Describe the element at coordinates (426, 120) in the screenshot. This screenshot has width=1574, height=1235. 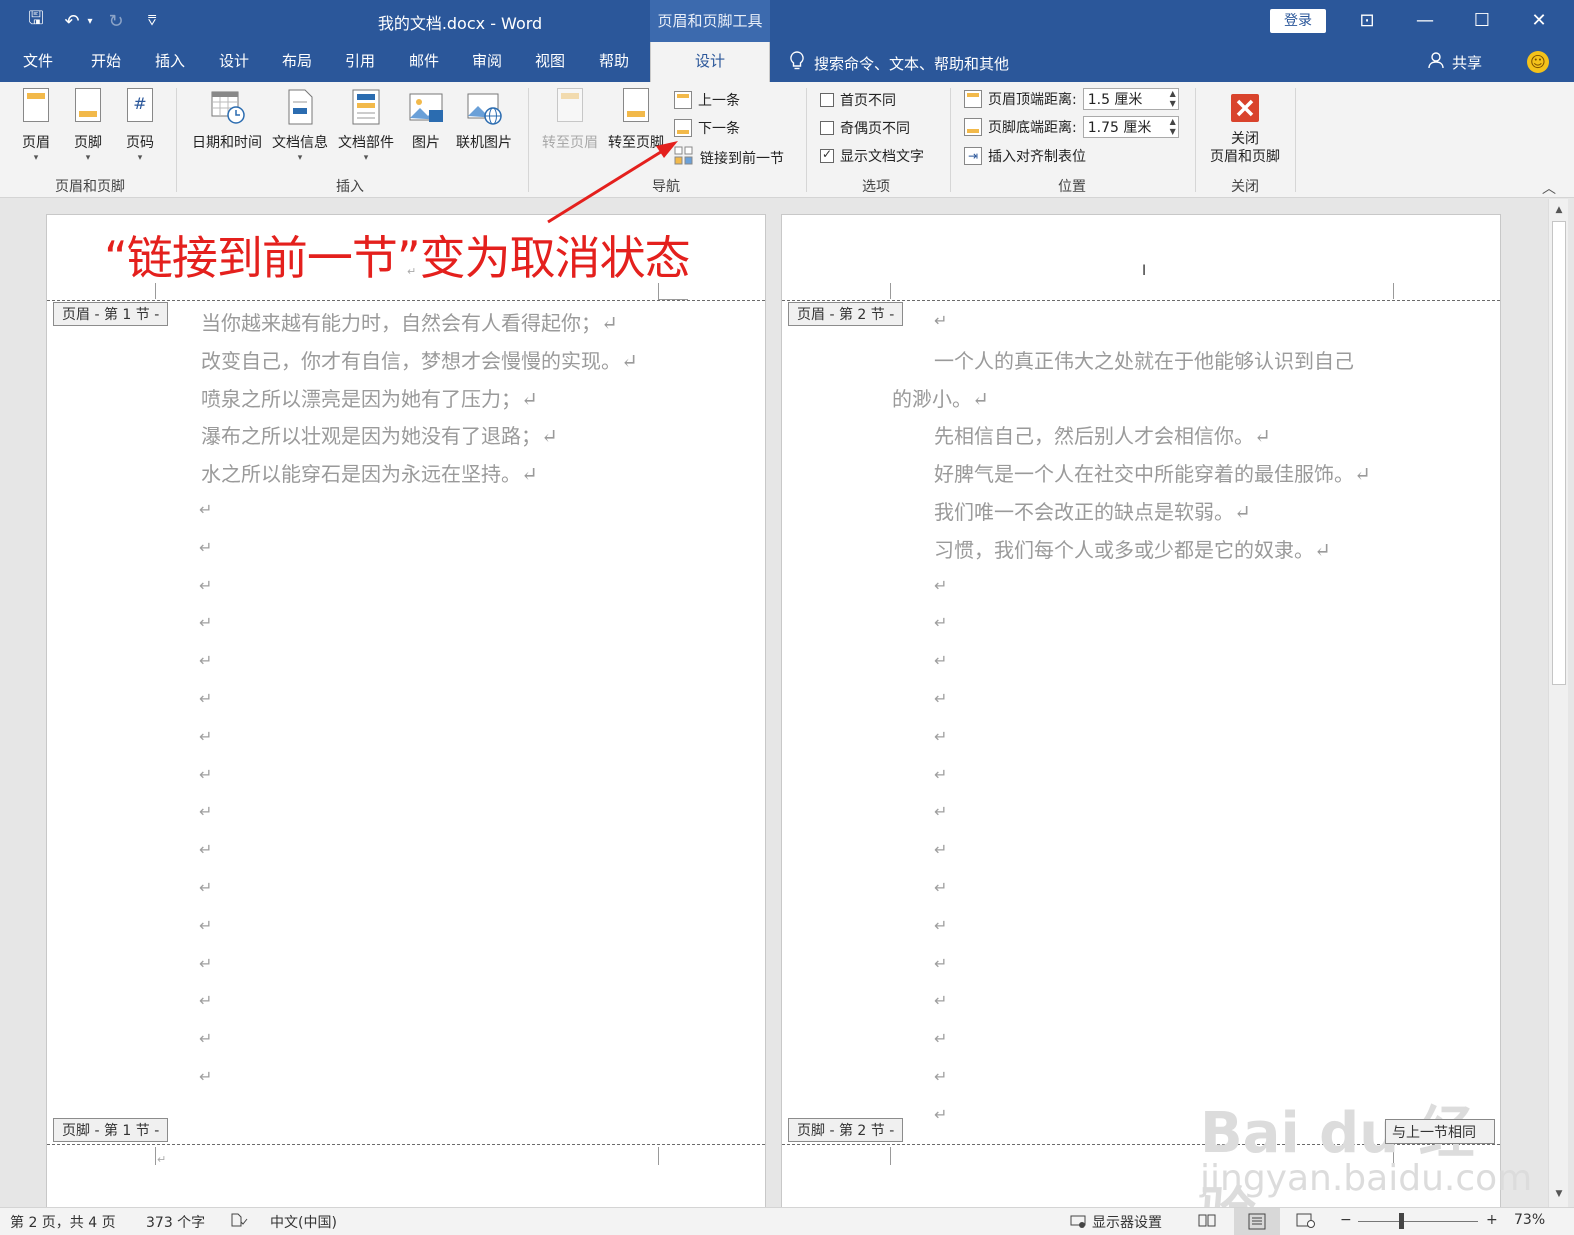
I see `pictures-button: 图片` at that location.